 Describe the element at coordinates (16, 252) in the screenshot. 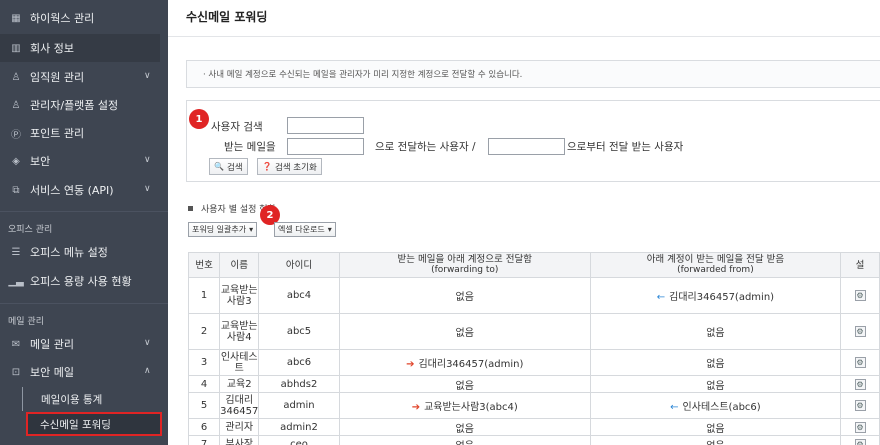

I see `list-icon: ☰` at that location.